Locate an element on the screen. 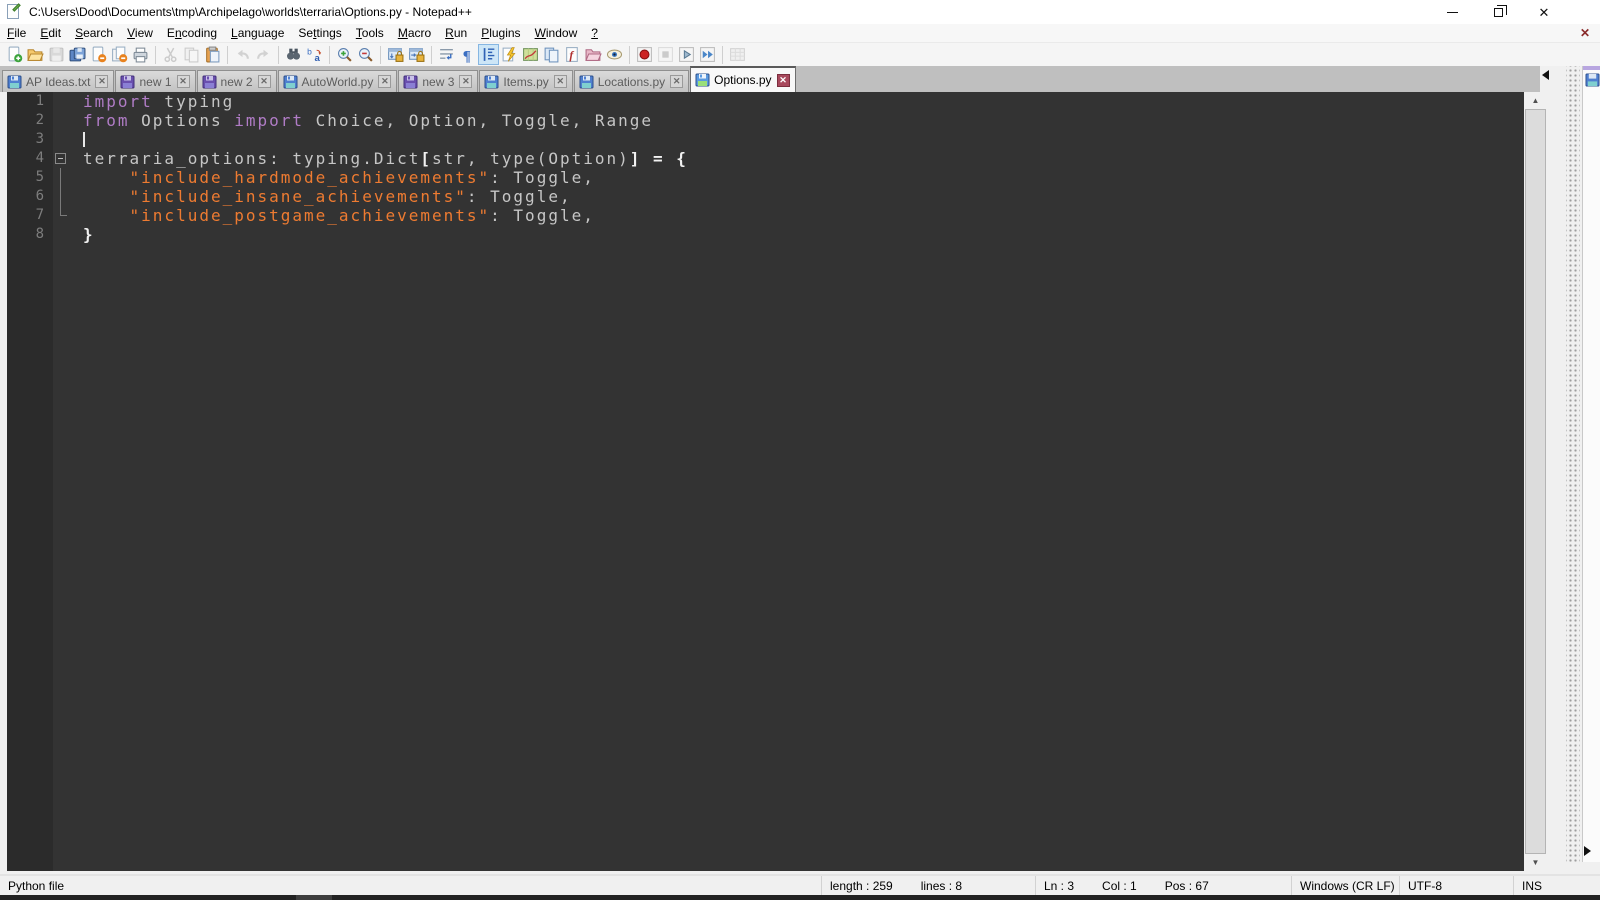 The image size is (1600, 900). tab-items-py: Items.py ✕ is located at coordinates (526, 81).